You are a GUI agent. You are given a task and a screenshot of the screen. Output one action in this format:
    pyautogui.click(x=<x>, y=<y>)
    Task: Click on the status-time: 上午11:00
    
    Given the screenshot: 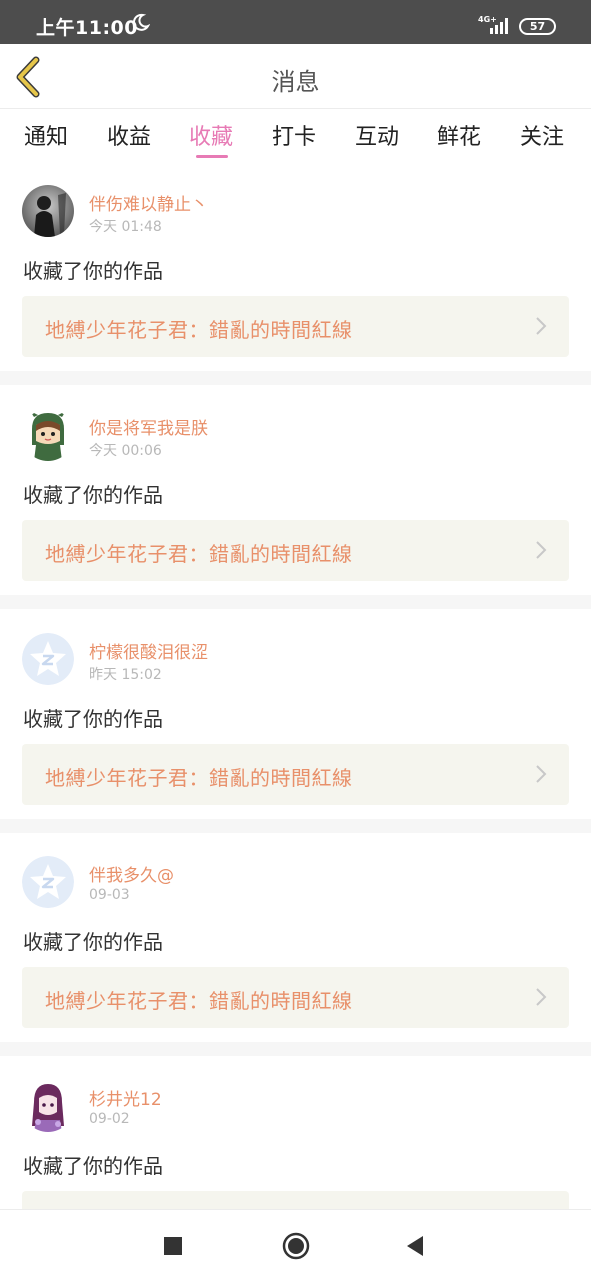 What is the action you would take?
    pyautogui.click(x=87, y=28)
    